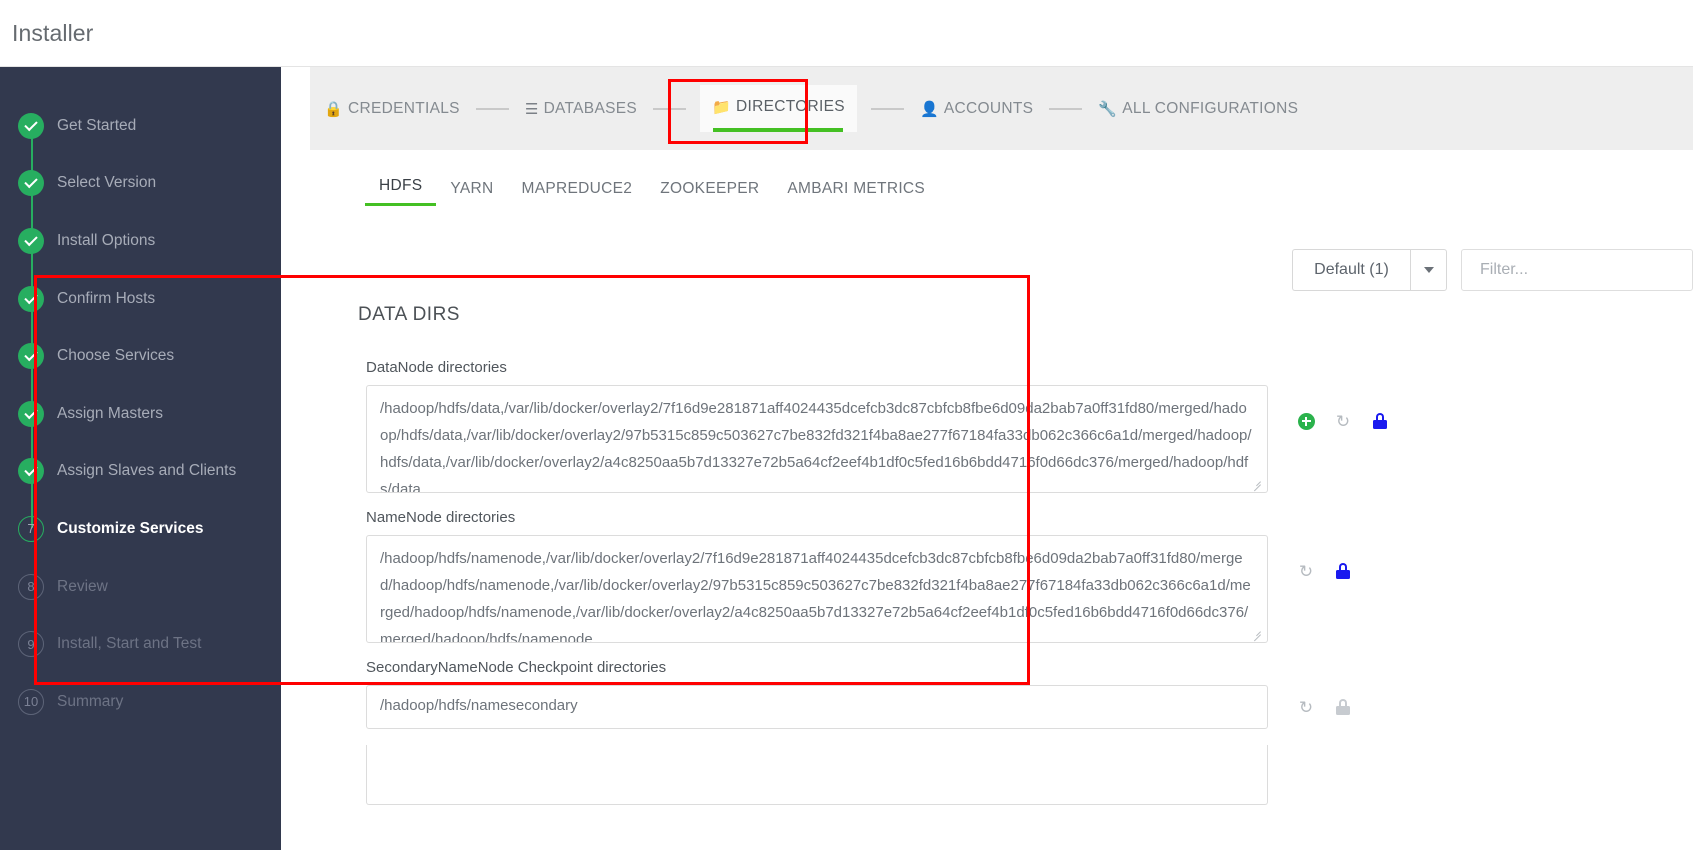 This screenshot has height=850, width=1693. Describe the element at coordinates (856, 193) in the screenshot. I see `tab-ambari-metrics: AMBARI METRICS` at that location.